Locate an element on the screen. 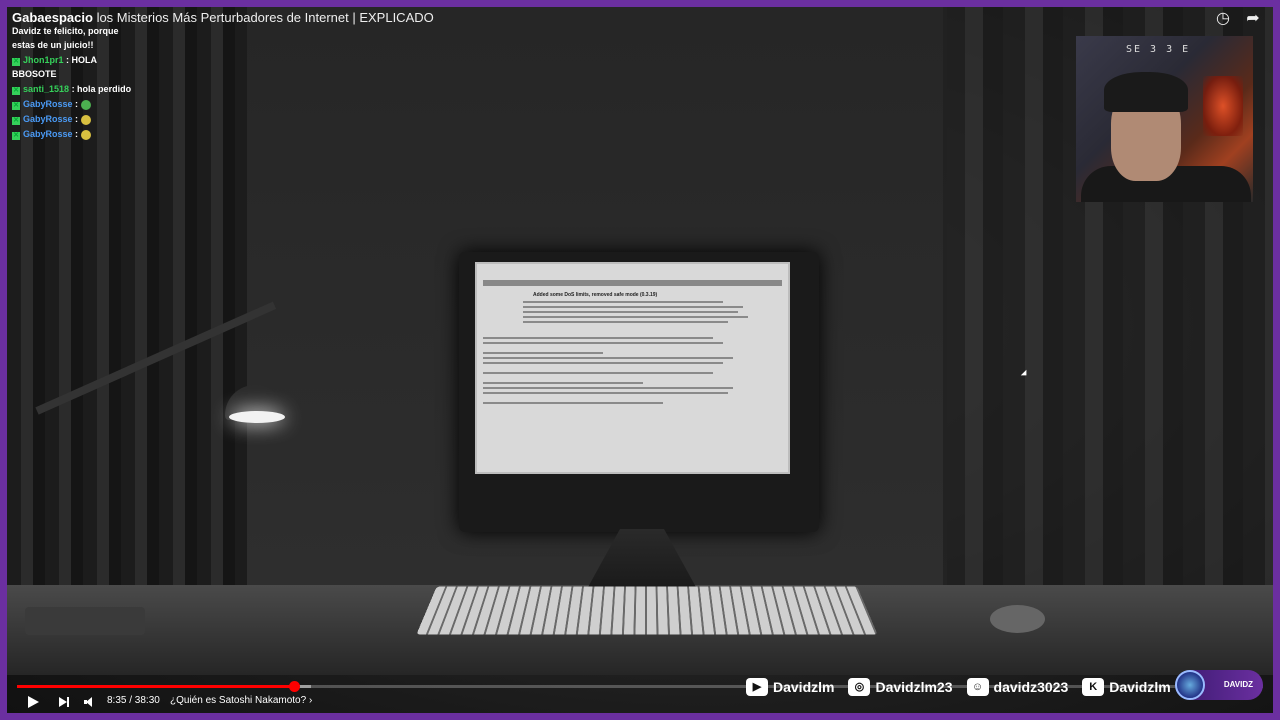  social-label: davidz3023 is located at coordinates (1031, 687).